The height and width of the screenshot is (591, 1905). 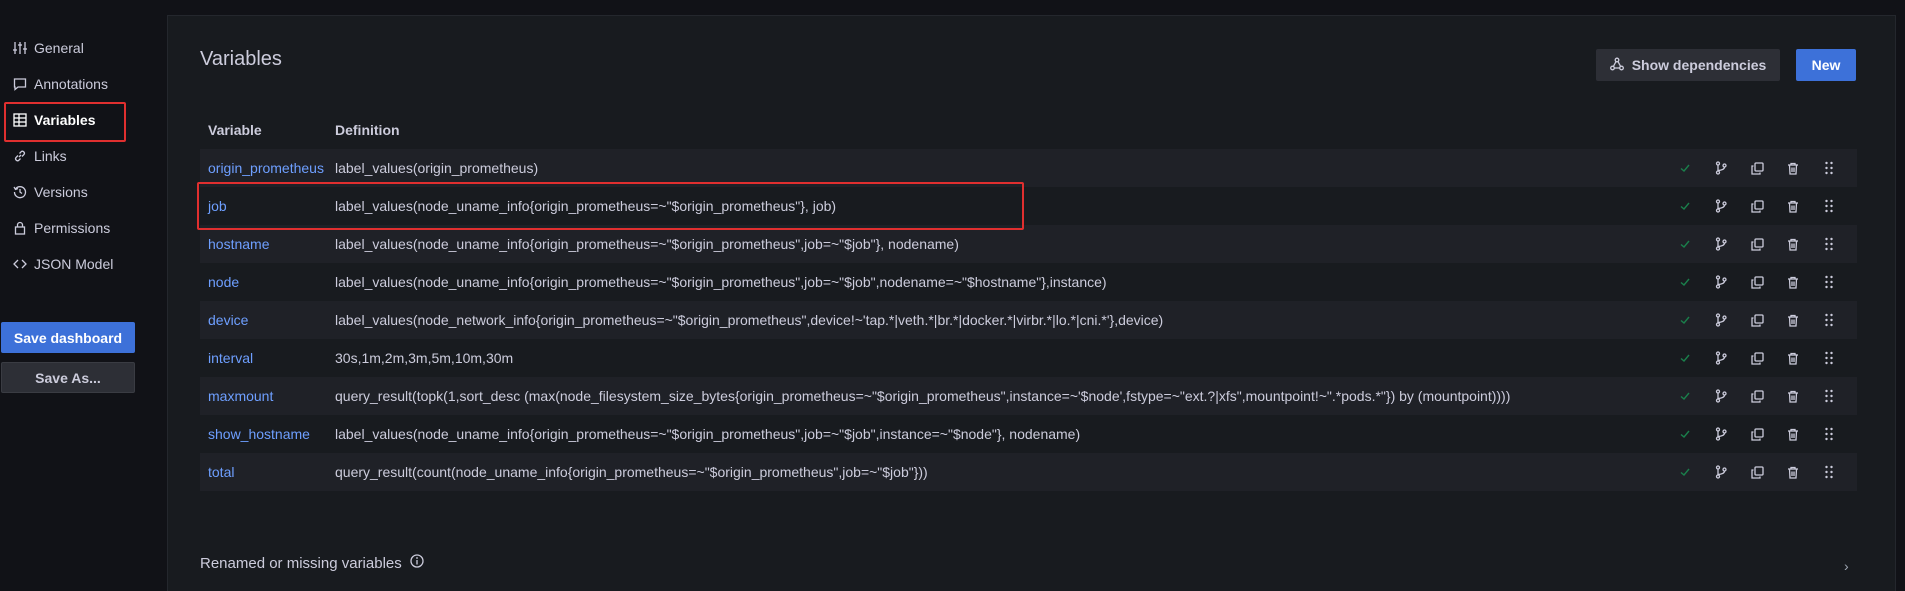 I want to click on sidebar-item-json-model: JSON Model, so click(x=61, y=264).